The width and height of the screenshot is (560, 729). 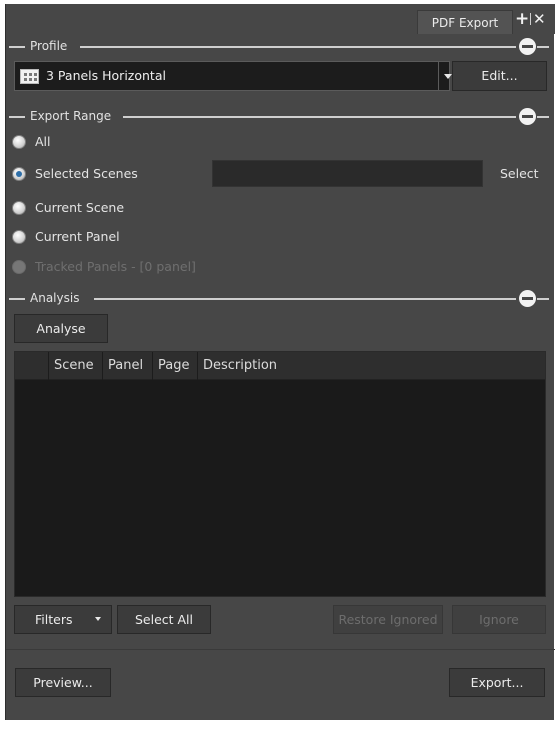 I want to click on export-range-option: Current Panel, so click(x=280, y=237).